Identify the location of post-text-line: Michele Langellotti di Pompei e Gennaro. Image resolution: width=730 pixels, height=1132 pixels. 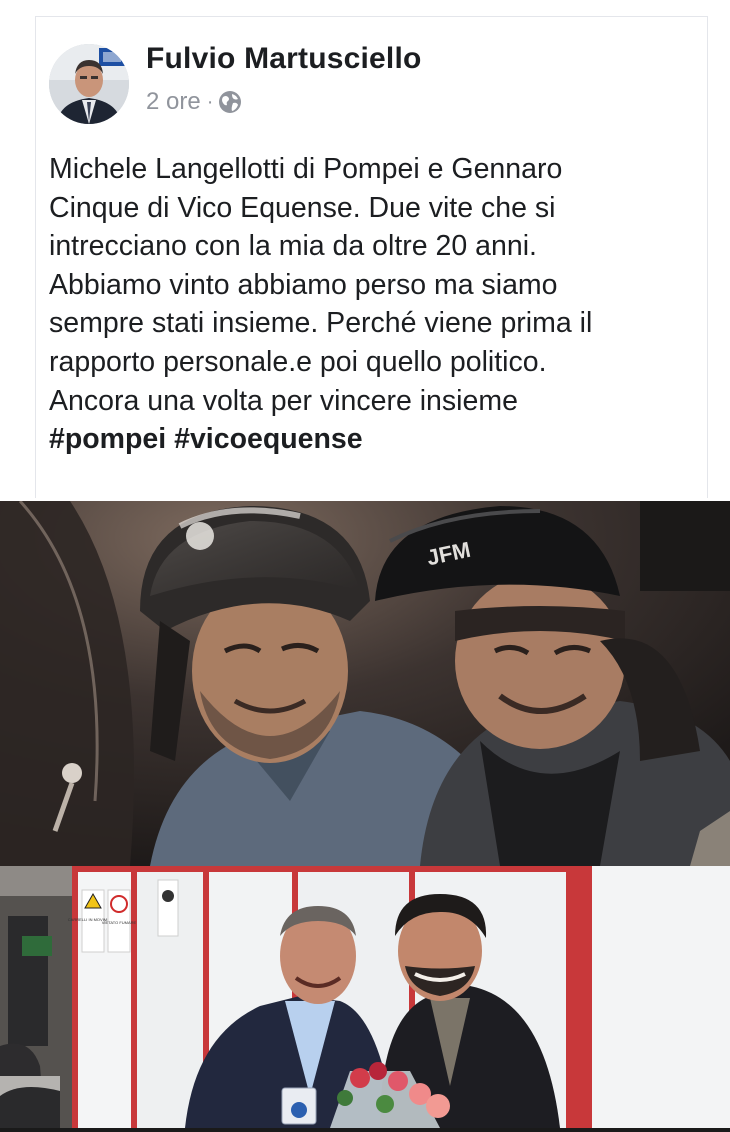
(306, 169).